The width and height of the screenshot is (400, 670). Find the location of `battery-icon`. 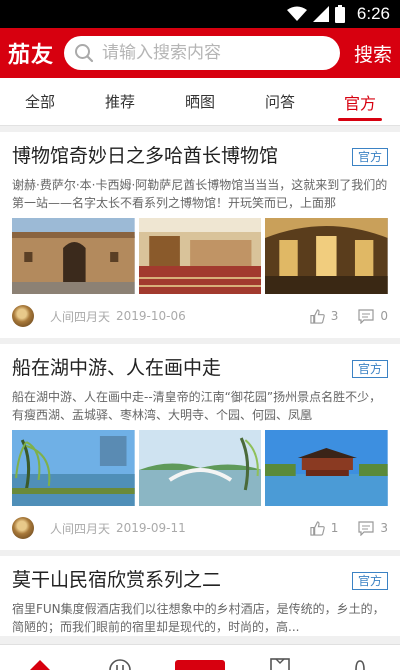

battery-icon is located at coordinates (339, 14).